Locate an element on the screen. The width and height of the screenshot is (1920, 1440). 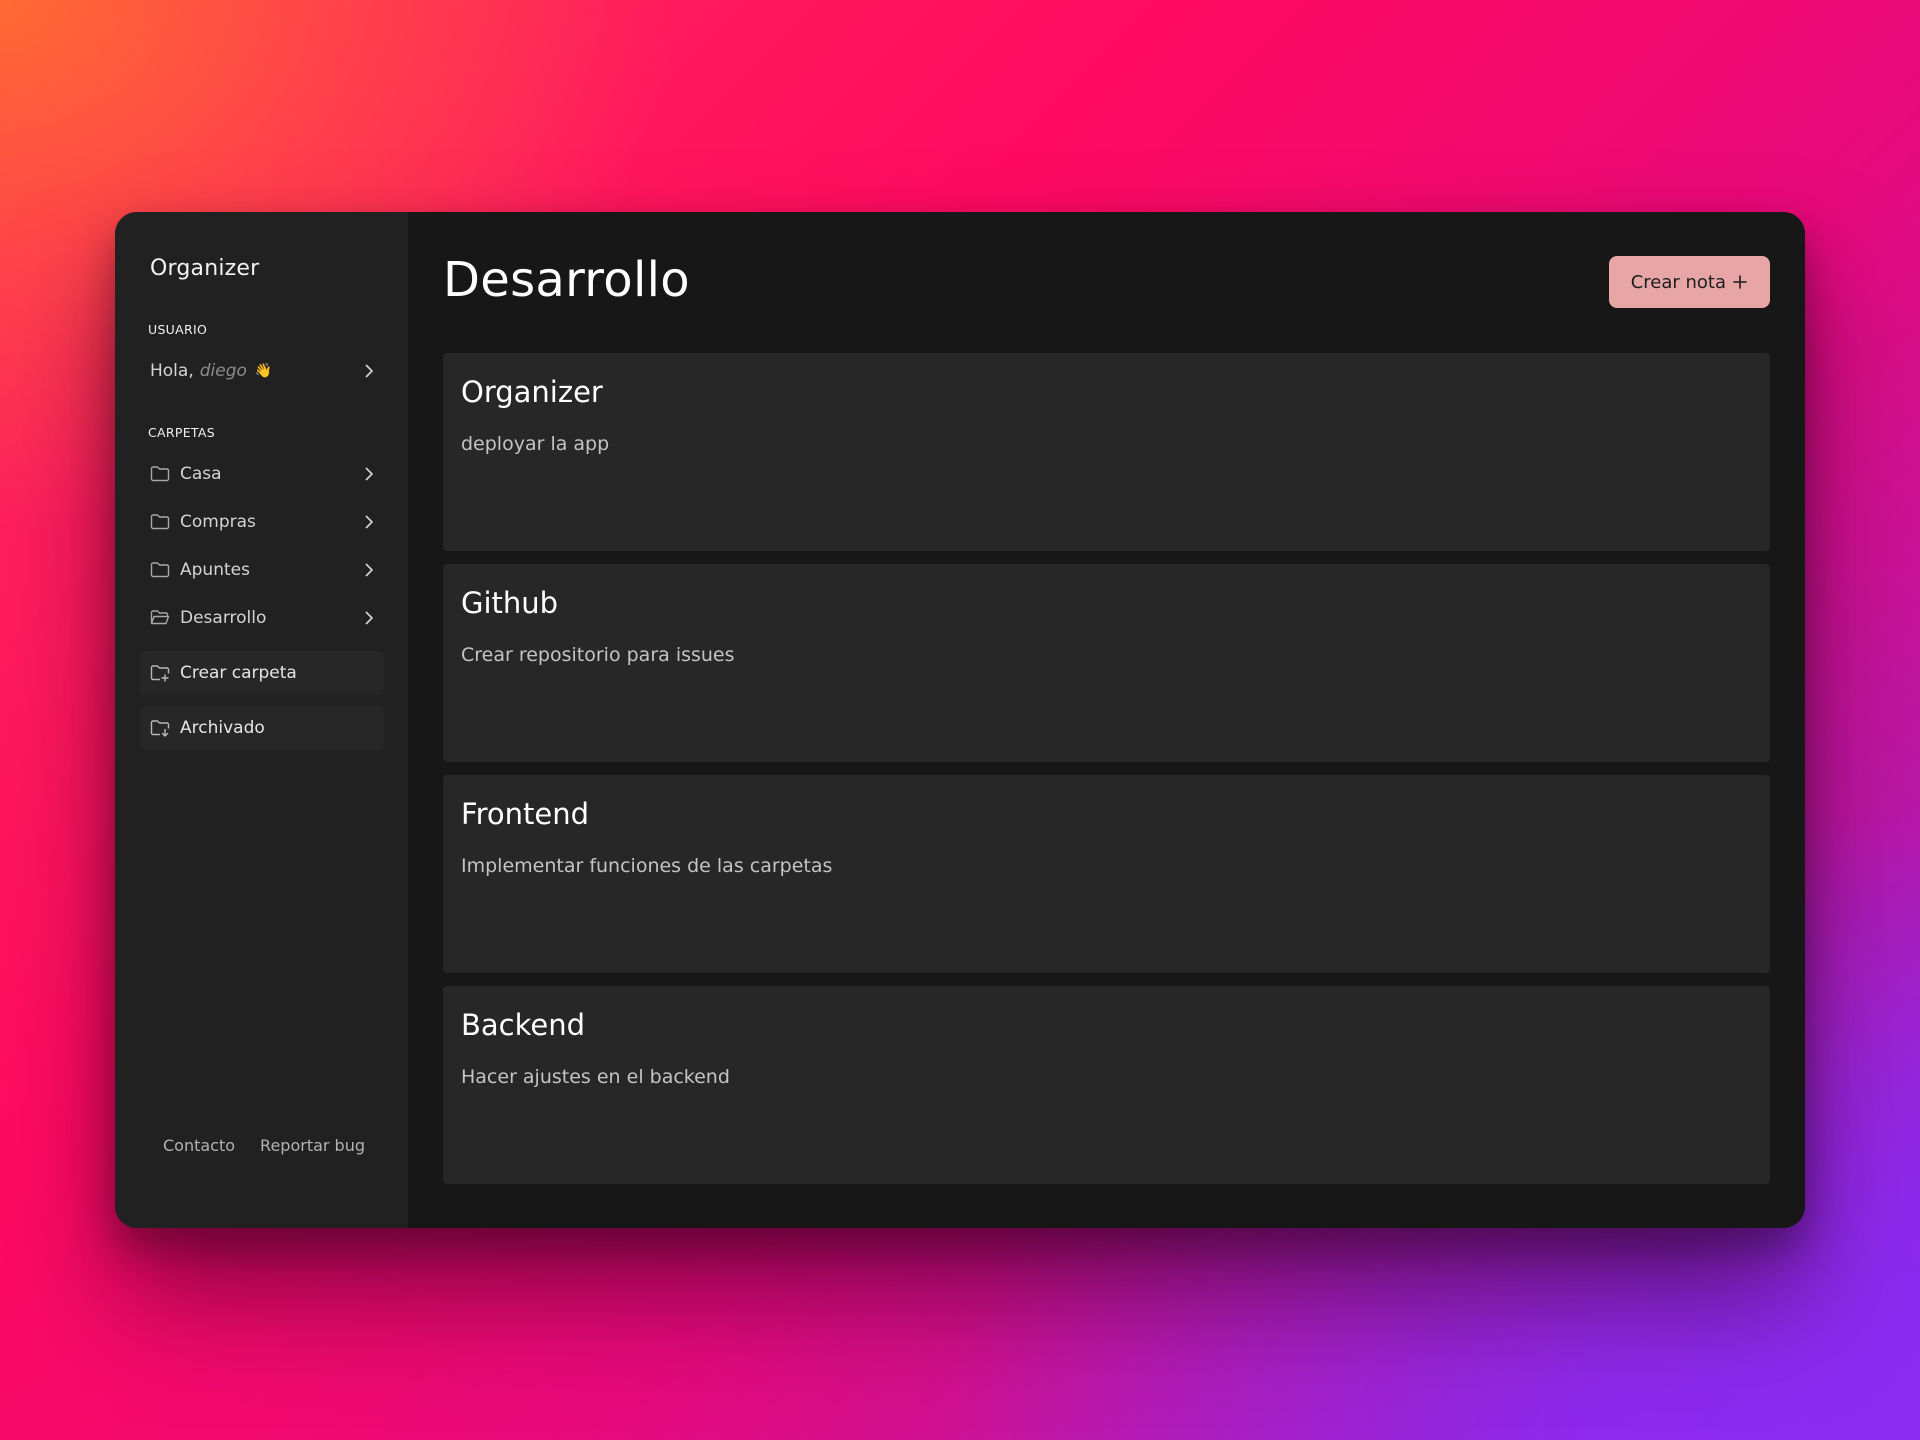
note-title: Github is located at coordinates (510, 603).